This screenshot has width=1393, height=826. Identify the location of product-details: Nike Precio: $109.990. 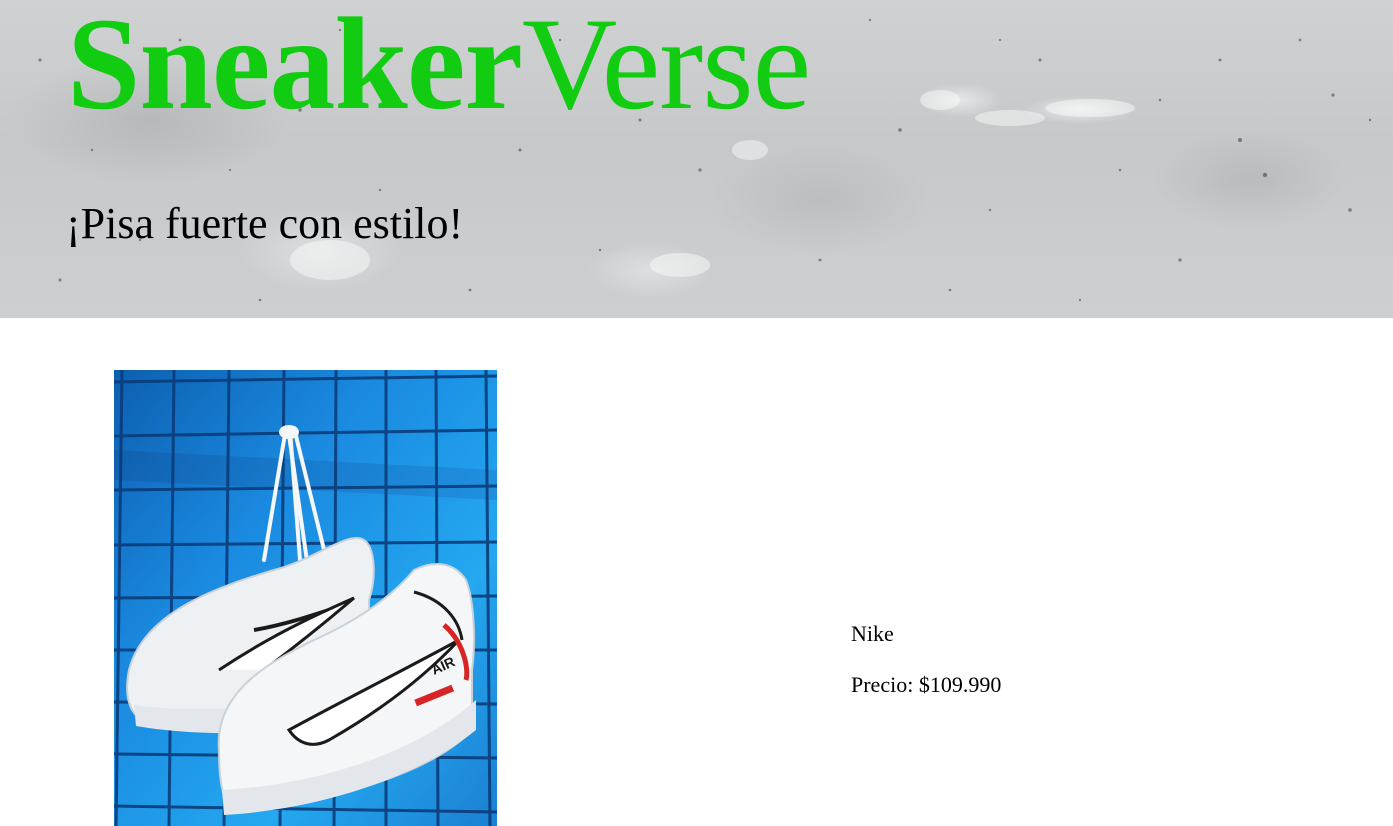
(926, 659).